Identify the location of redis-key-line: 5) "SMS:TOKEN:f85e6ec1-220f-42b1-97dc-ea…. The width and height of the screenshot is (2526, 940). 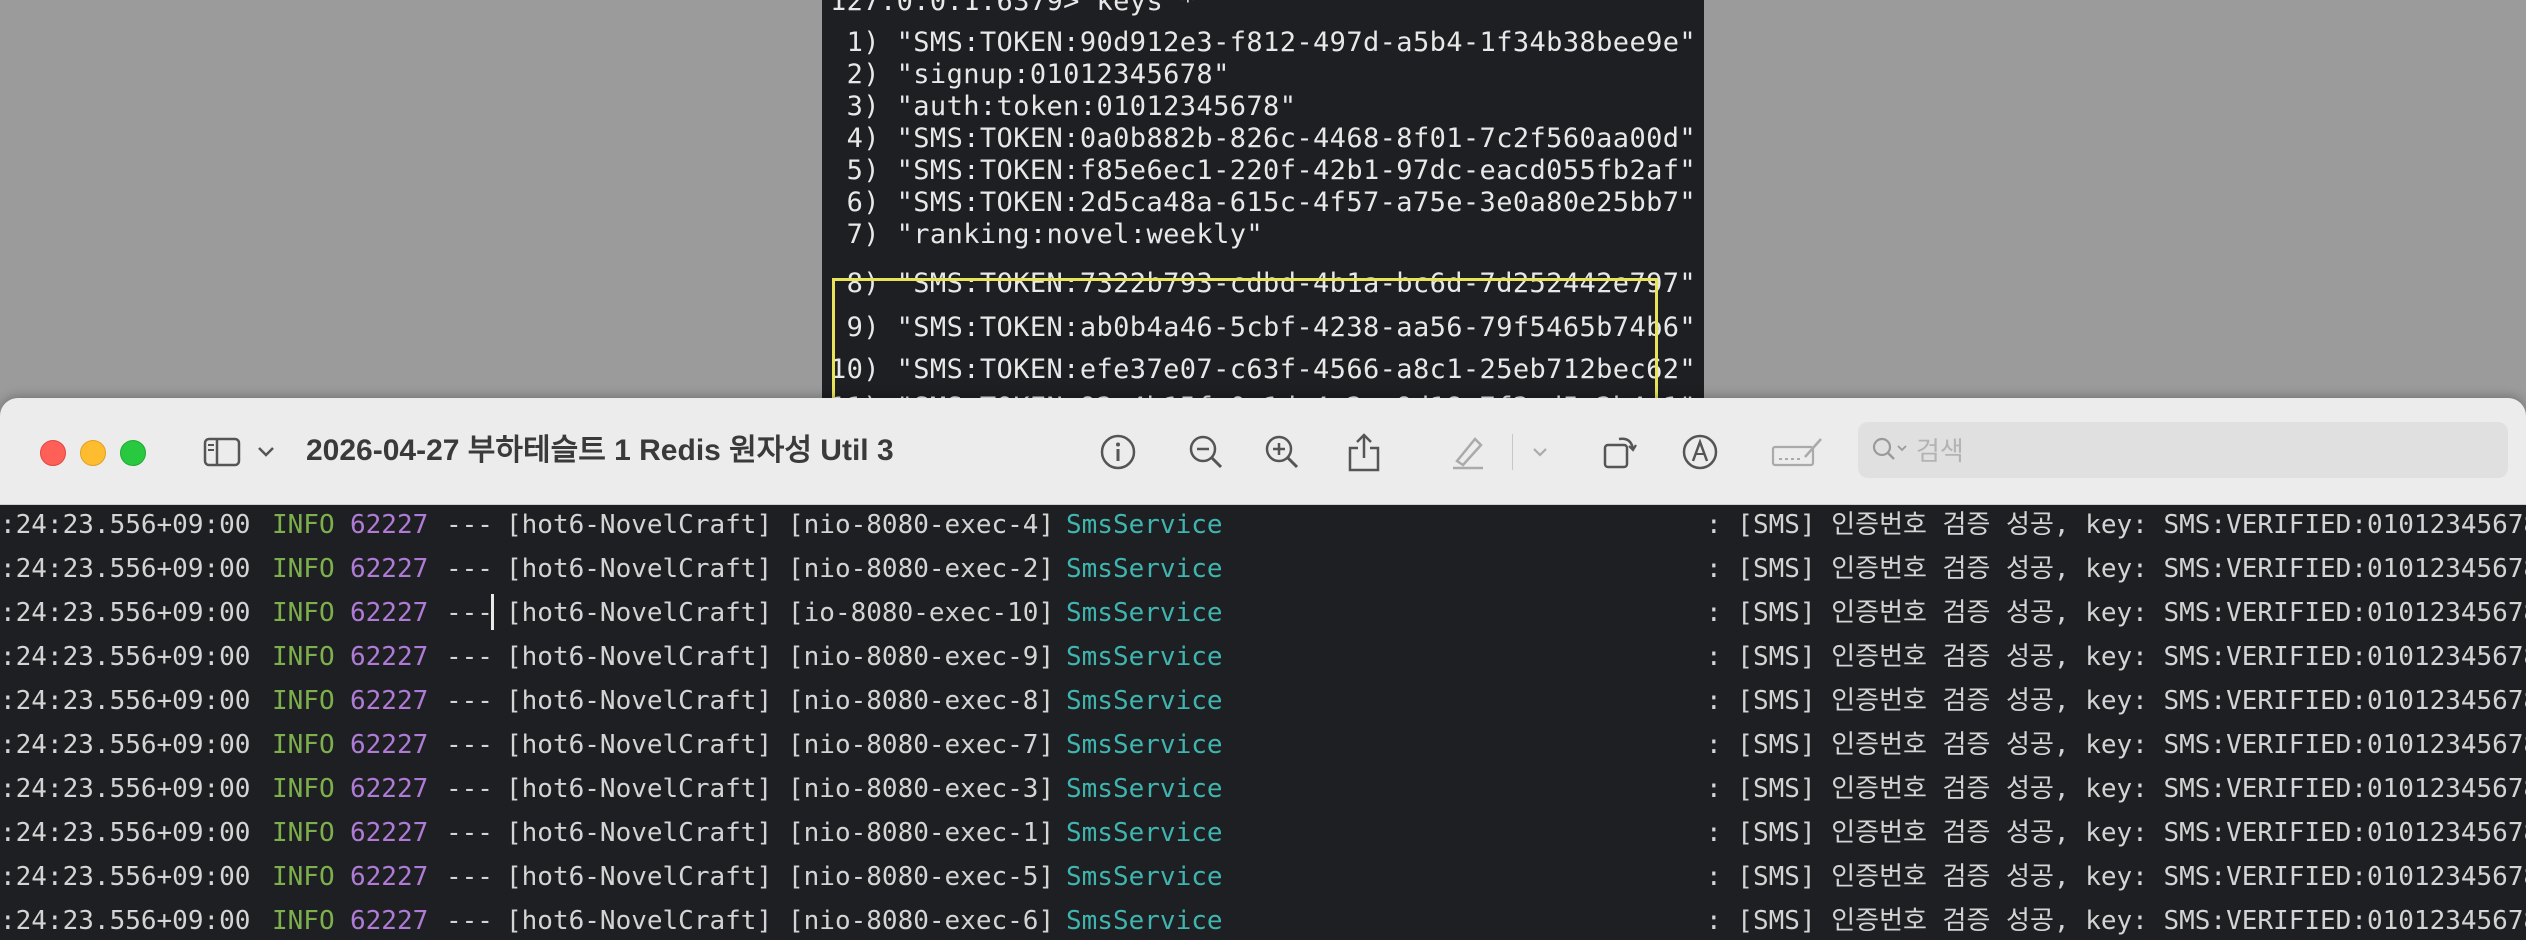
(1263, 170).